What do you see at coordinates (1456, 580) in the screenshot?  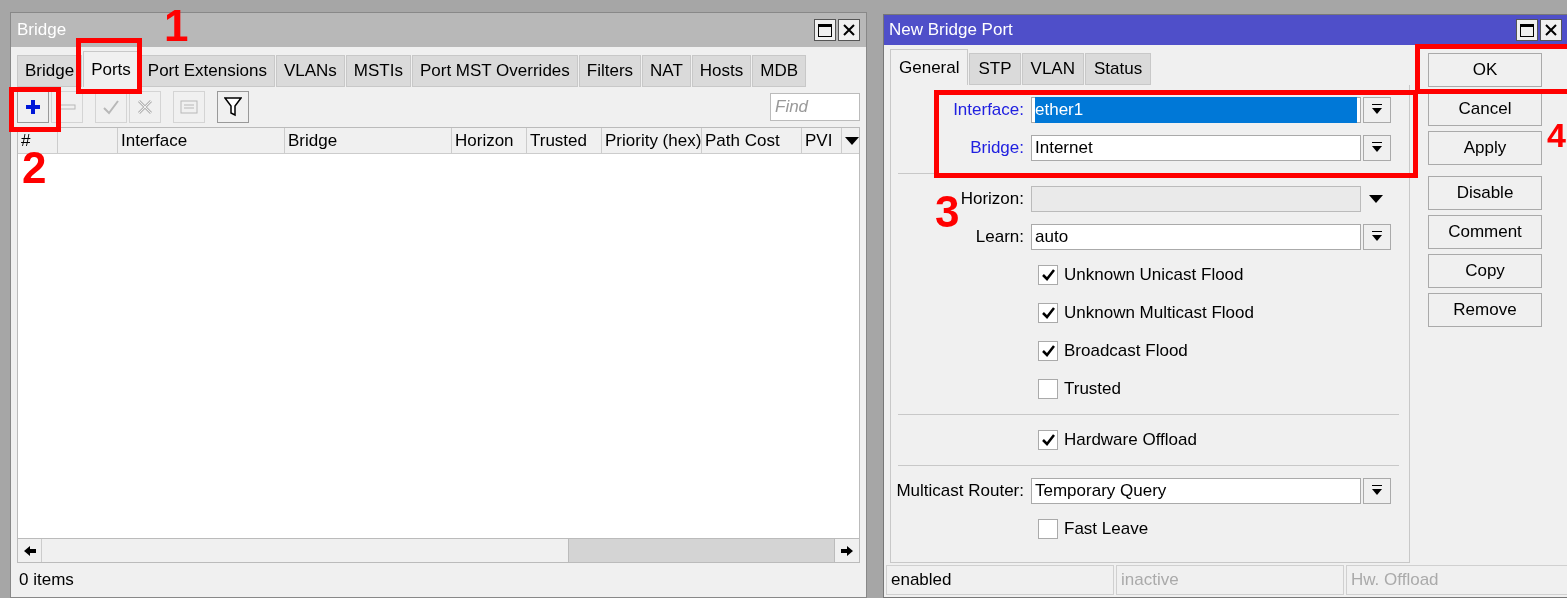 I see `status-field: Hw. Offload` at bounding box center [1456, 580].